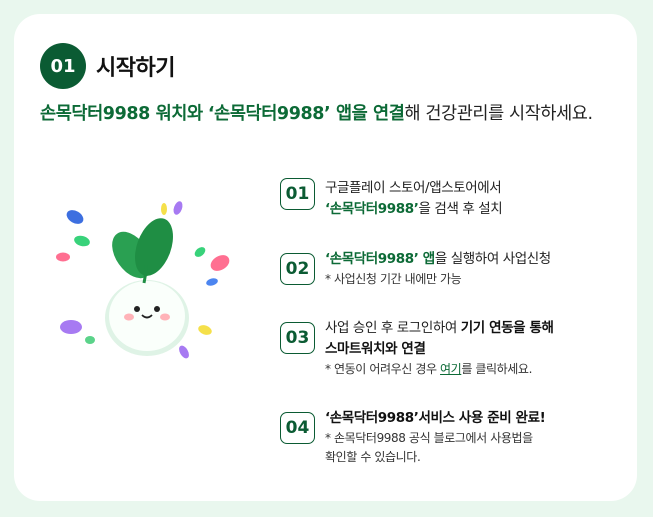  I want to click on step-text: 구글플레이 스토어/앱스토어에서, so click(413, 188).